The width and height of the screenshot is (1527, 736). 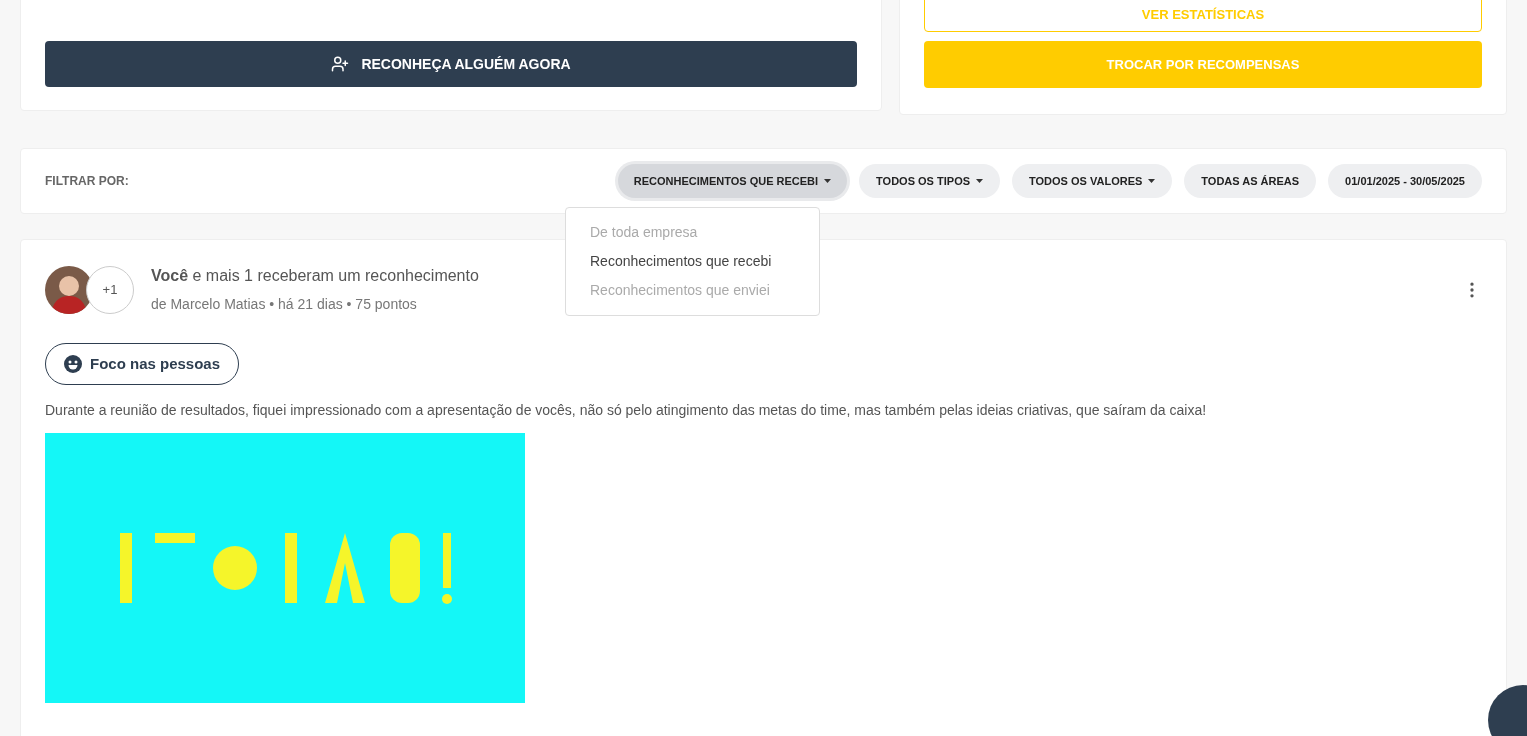 I want to click on smiley-icon, so click(x=73, y=364).